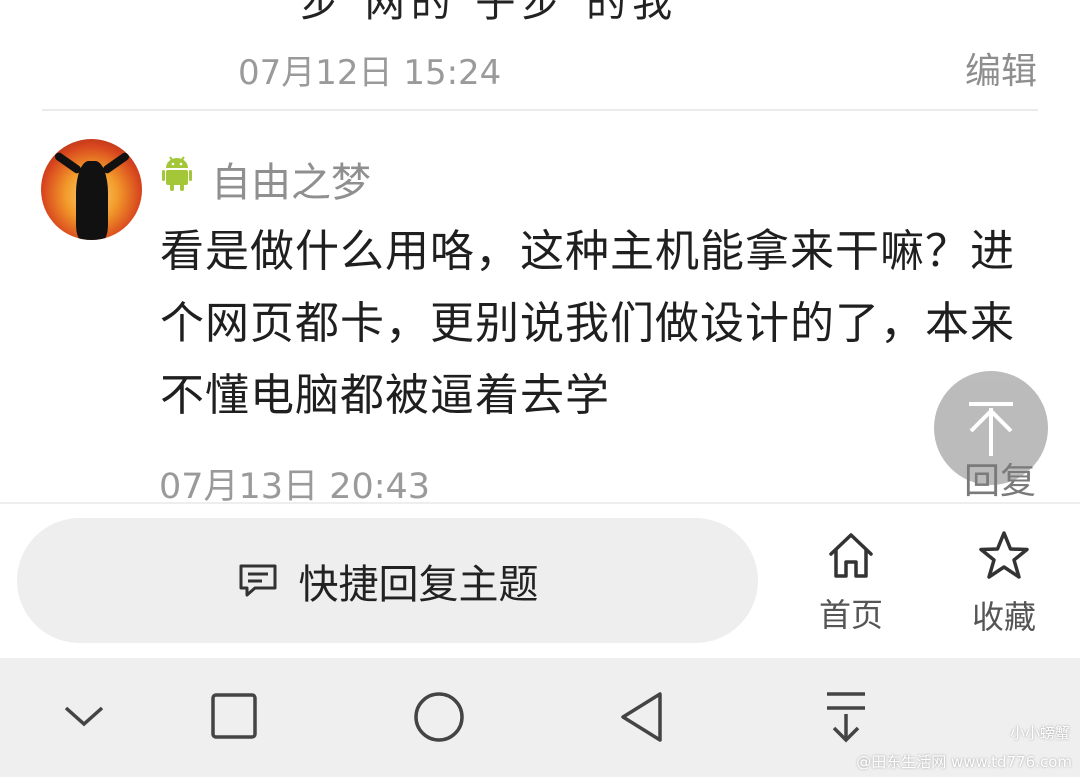 Image resolution: width=1080 pixels, height=777 pixels. What do you see at coordinates (177, 173) in the screenshot?
I see `android-icon` at bounding box center [177, 173].